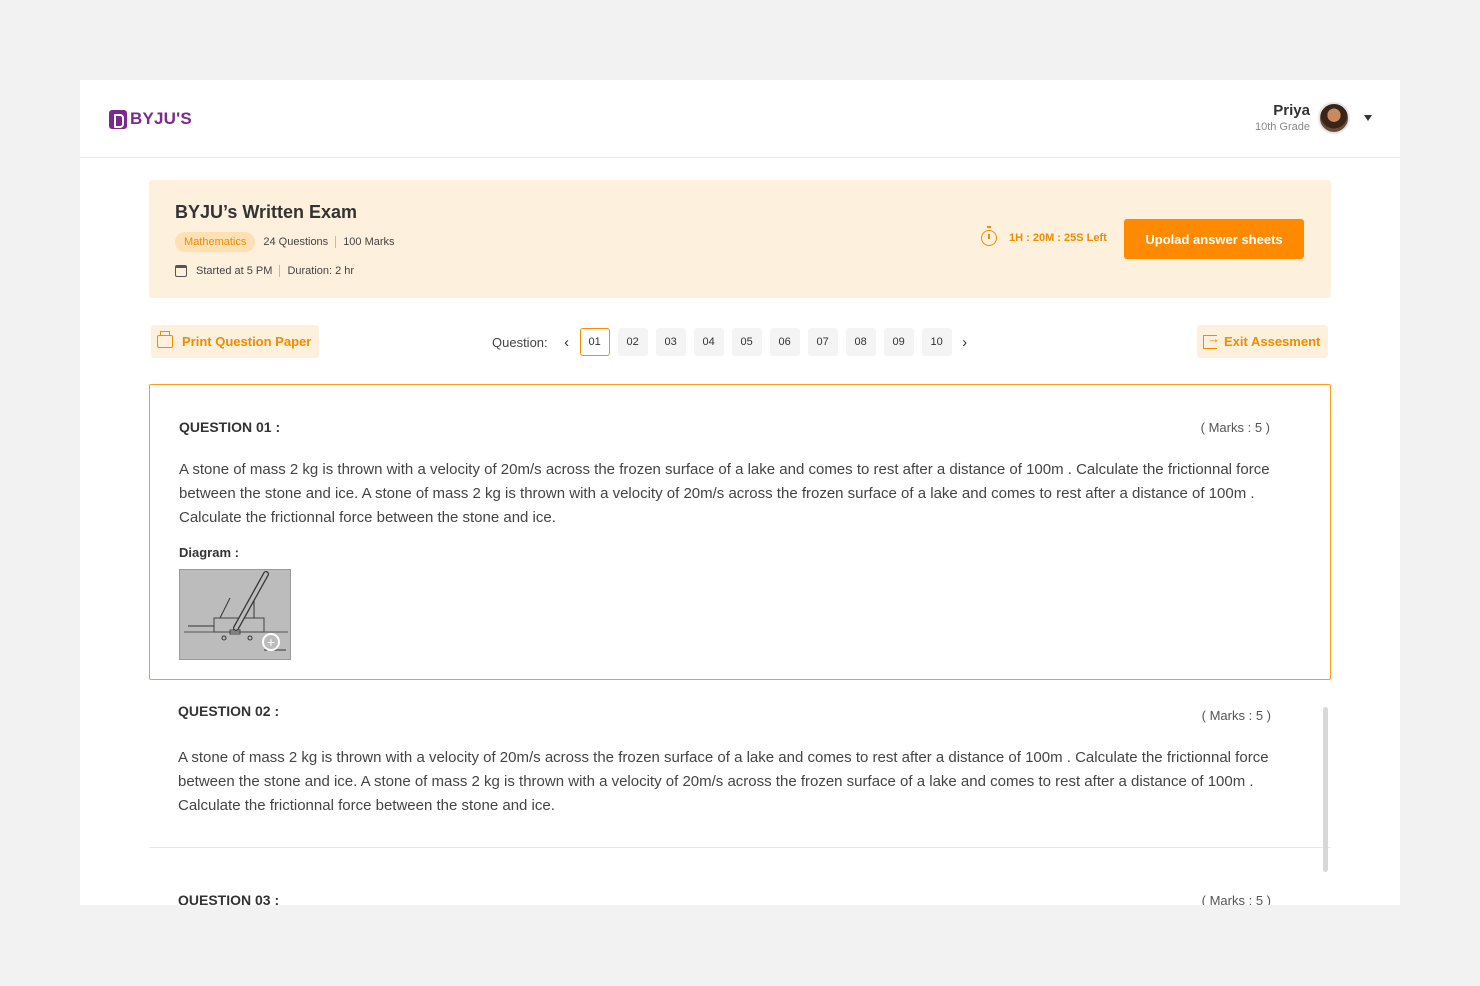  I want to click on exit-assessment-button: Exit Assesment, so click(1262, 341).